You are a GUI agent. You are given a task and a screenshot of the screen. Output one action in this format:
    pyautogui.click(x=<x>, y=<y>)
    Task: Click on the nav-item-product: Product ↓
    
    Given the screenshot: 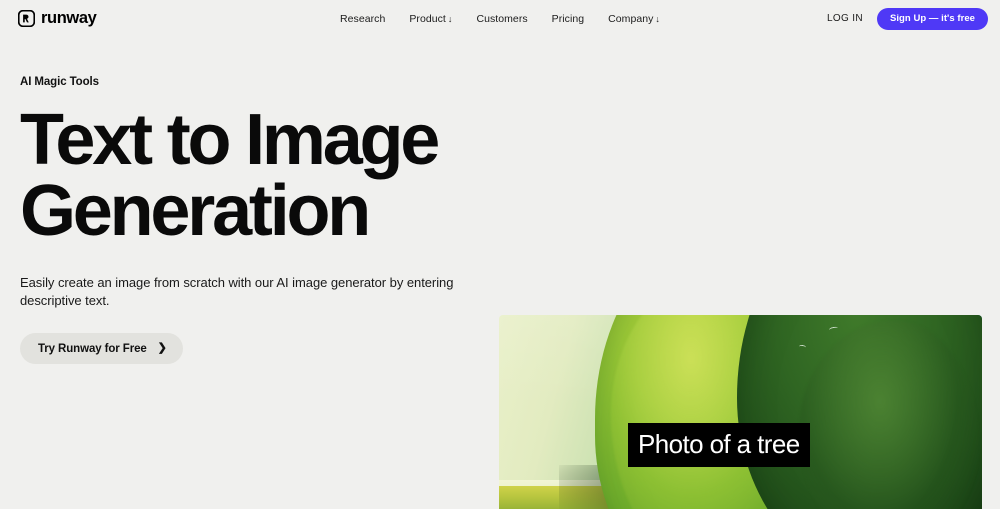 What is the action you would take?
    pyautogui.click(x=430, y=19)
    